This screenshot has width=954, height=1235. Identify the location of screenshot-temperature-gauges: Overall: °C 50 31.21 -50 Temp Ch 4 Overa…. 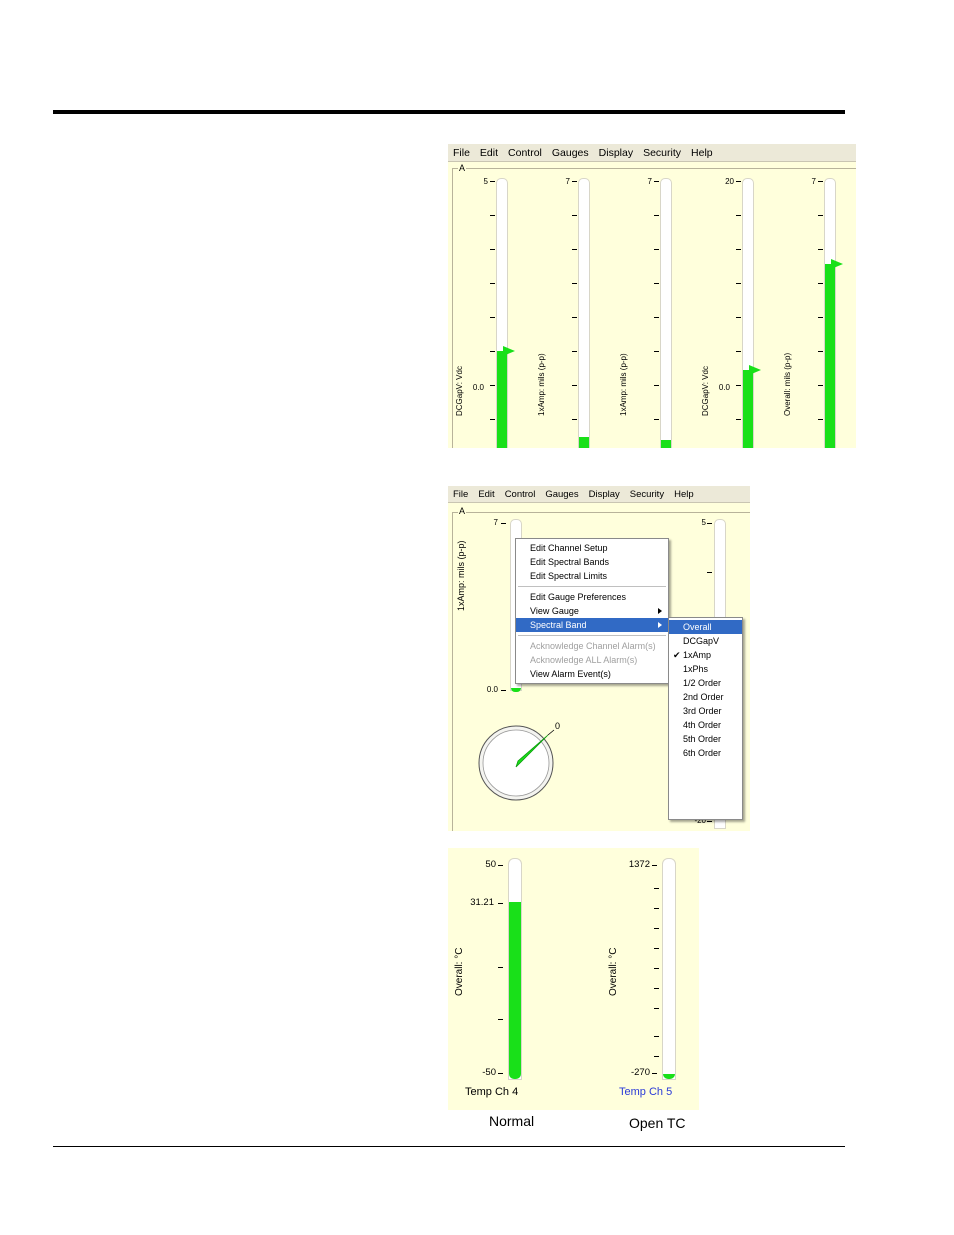
(573, 979).